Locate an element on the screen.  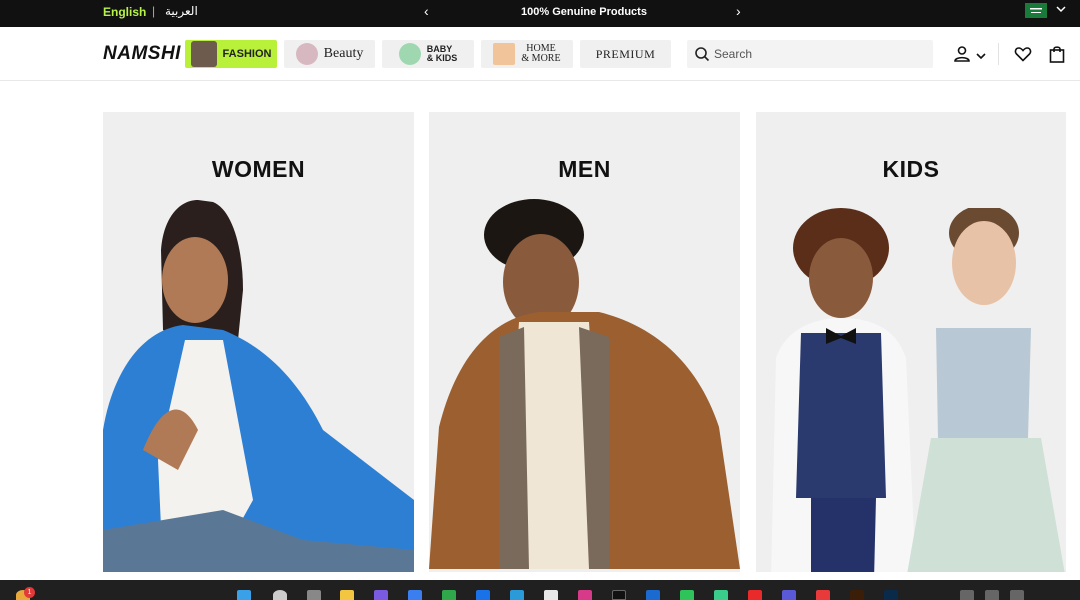
file-explorer-icon is located at coordinates (347, 595).